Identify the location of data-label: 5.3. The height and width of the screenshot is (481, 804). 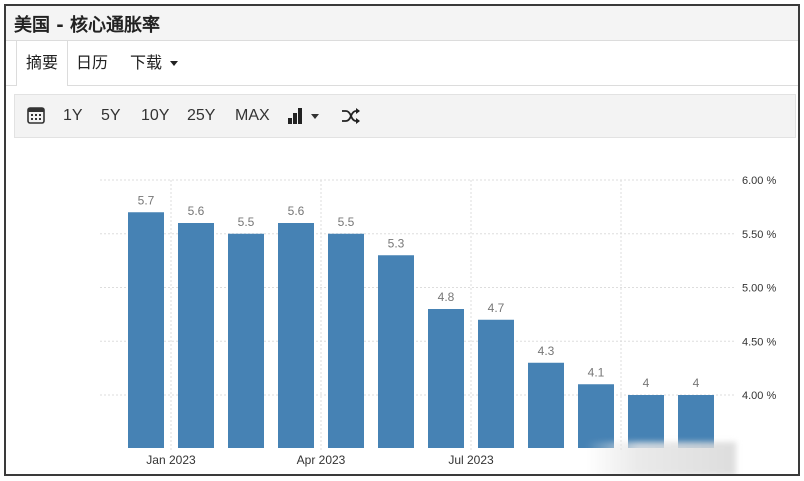
(396, 243).